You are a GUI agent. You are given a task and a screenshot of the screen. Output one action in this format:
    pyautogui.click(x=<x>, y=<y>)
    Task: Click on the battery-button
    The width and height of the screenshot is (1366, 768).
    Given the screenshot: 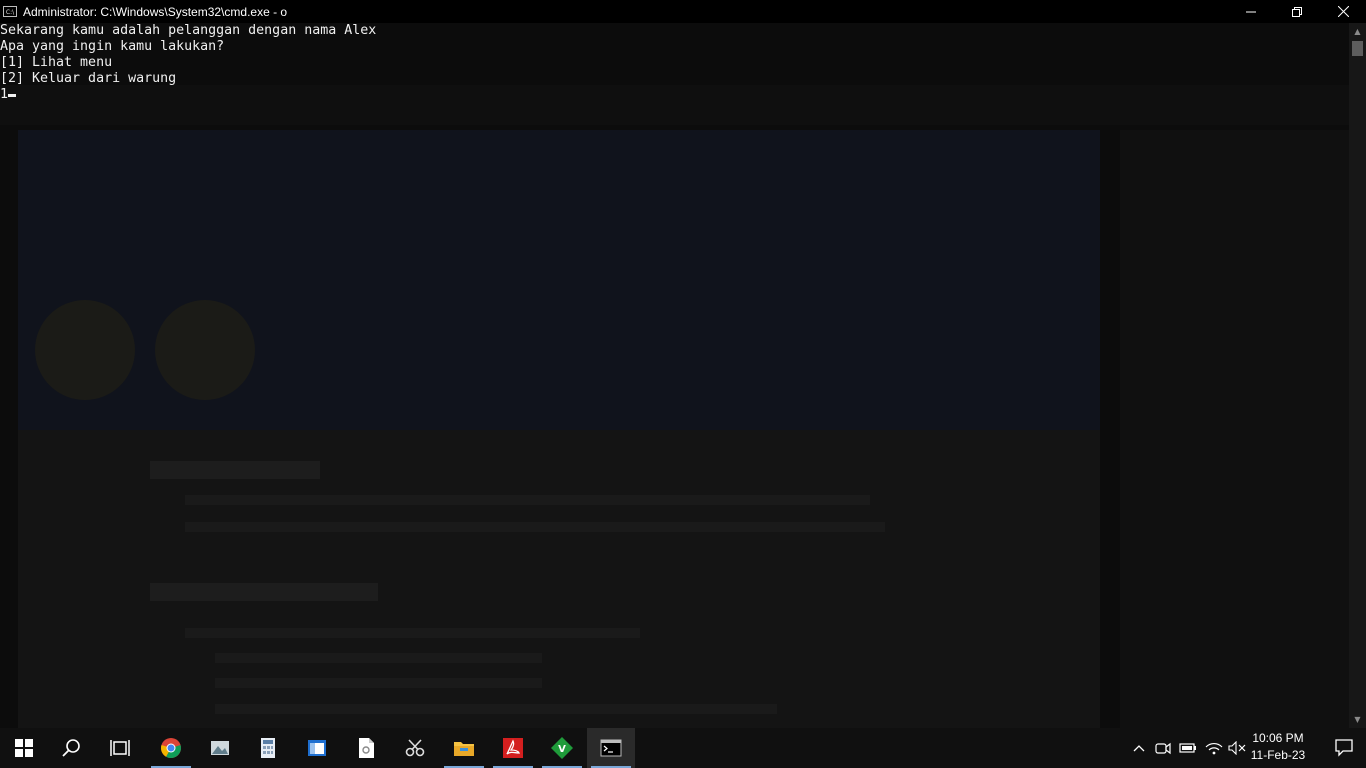 What is the action you would take?
    pyautogui.click(x=1188, y=748)
    